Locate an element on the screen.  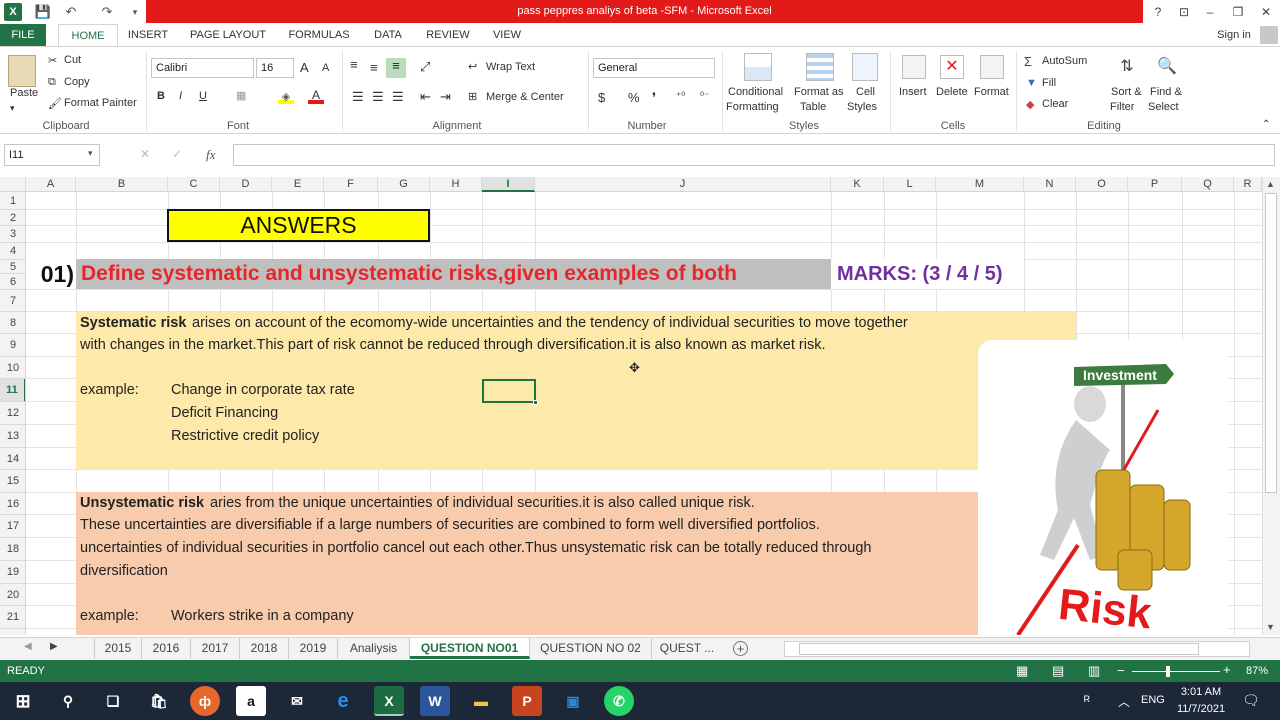
notifications-icon: 🗨 is located at coordinates (1251, 700).